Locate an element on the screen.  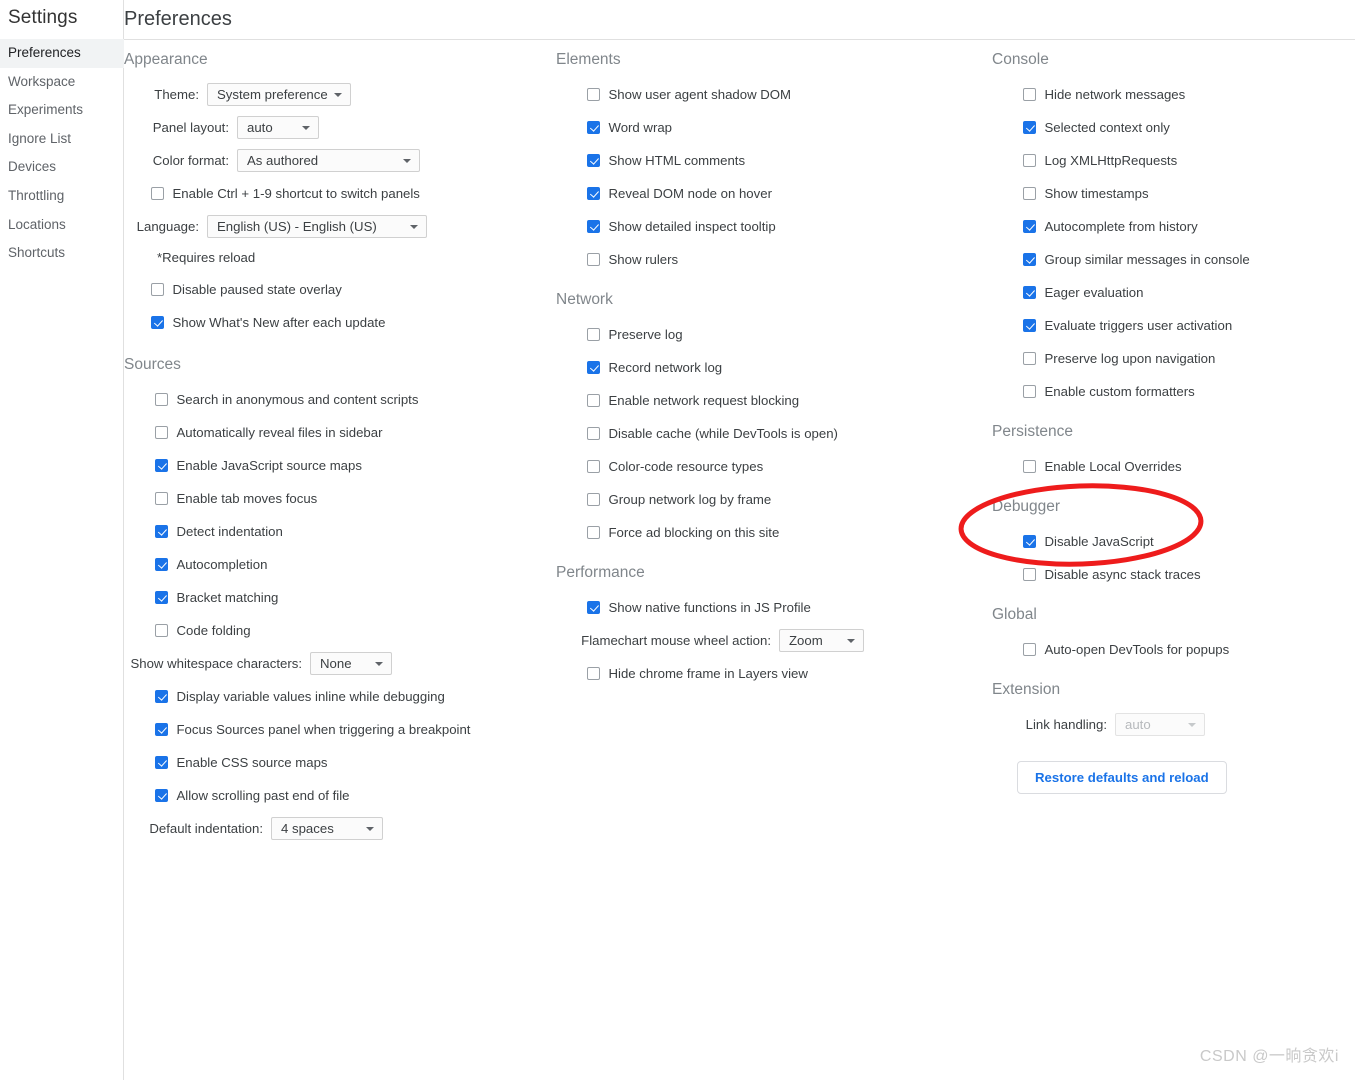
checkbox-hide-chrome-frame is located at coordinates (593, 673).